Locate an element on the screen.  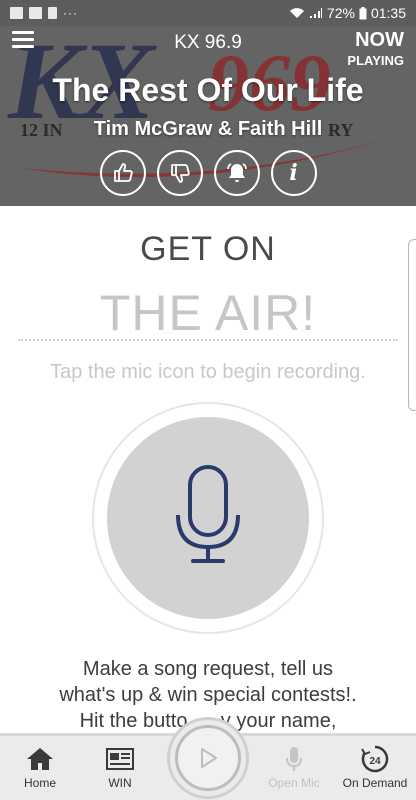
nav-home: Home is located at coordinates (40, 766).